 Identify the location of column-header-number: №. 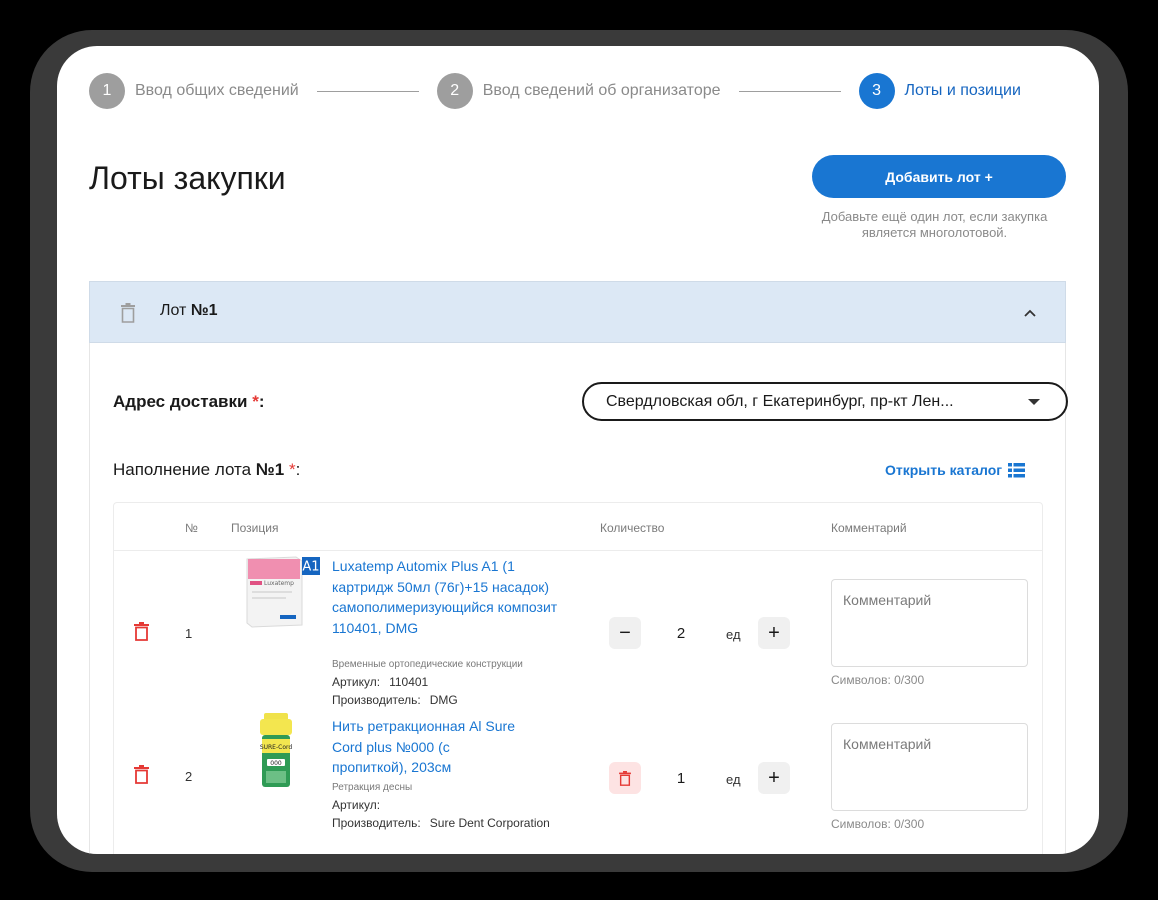
(191, 528).